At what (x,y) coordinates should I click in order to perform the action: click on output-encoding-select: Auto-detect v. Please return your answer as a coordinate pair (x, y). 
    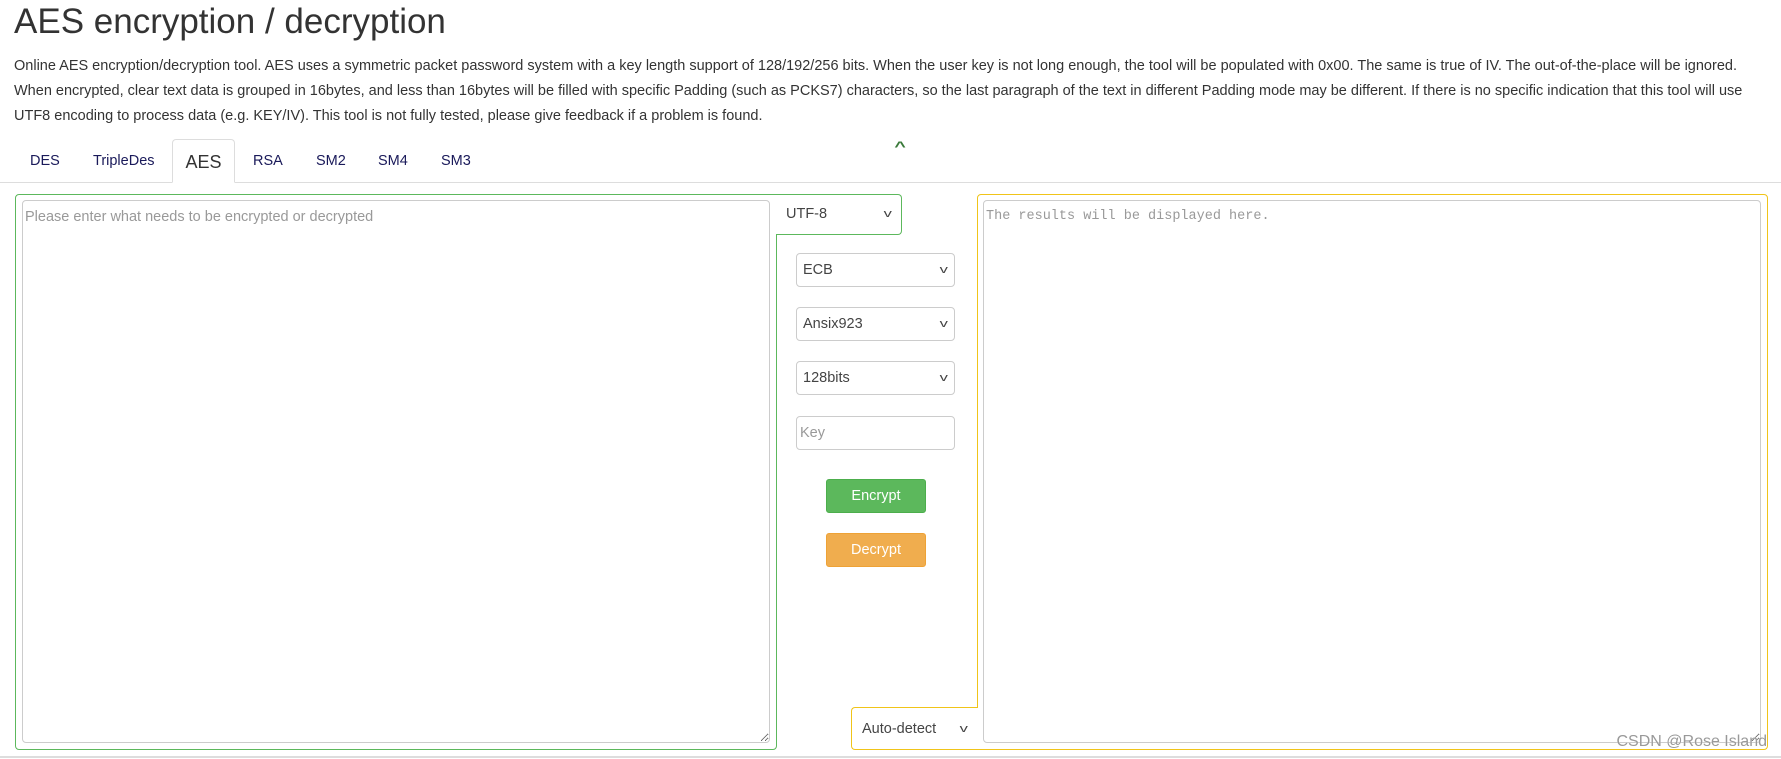
    Looking at the image, I should click on (915, 729).